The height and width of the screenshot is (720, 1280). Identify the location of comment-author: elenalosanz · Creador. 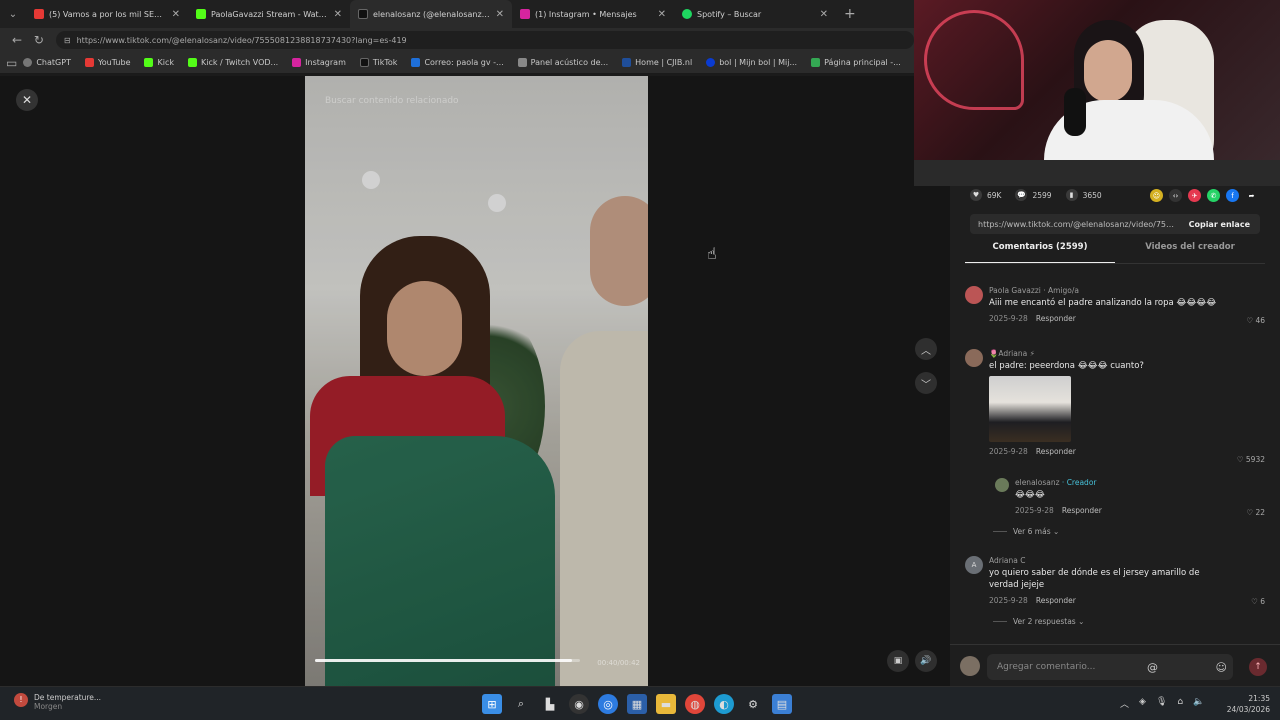
(1140, 482).